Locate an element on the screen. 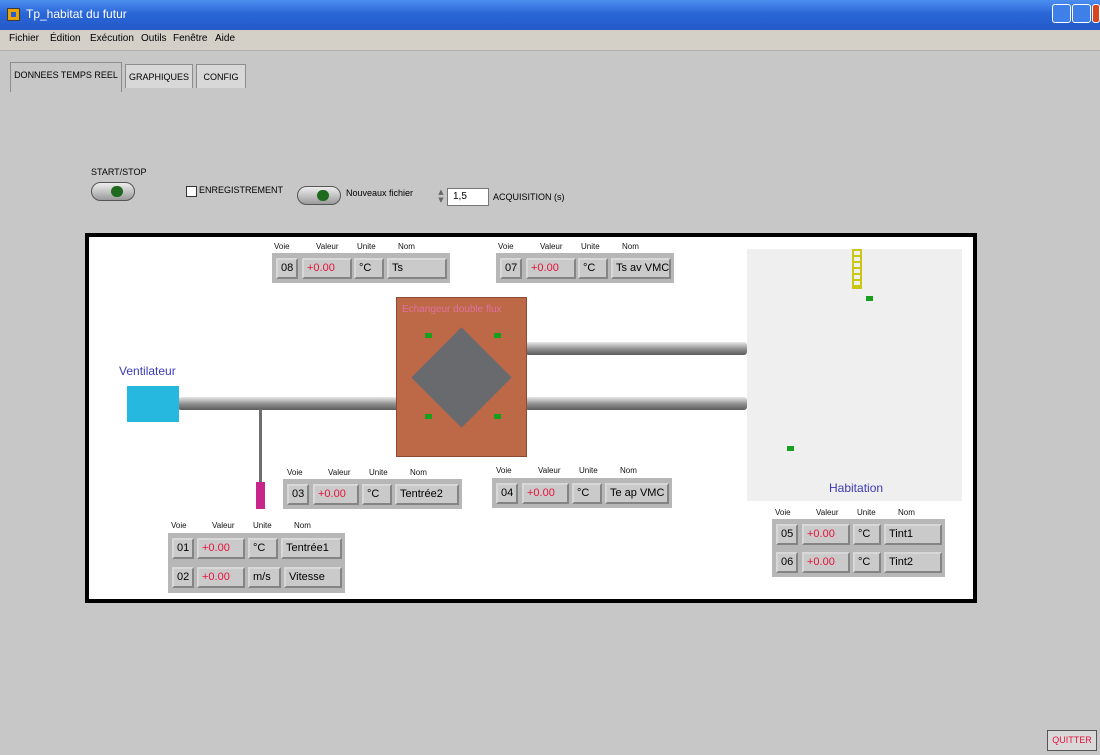 The height and width of the screenshot is (755, 1100). labview-app-icon is located at coordinates (13, 14).